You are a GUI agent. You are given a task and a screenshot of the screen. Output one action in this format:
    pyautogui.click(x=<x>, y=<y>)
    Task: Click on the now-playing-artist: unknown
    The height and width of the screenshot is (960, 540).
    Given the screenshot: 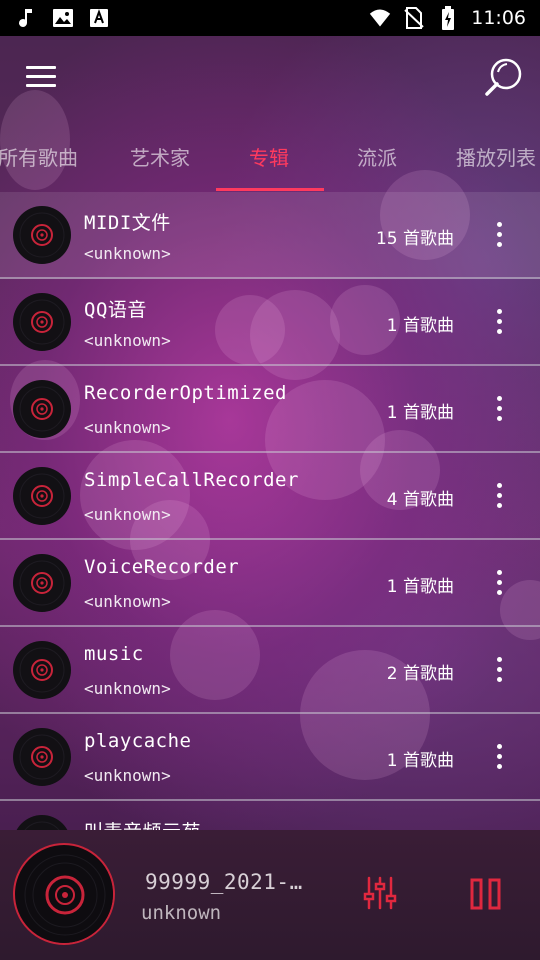 What is the action you would take?
    pyautogui.click(x=181, y=913)
    